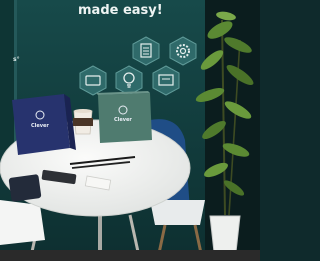  What do you see at coordinates (120, 10) in the screenshot?
I see `booth-headline: made easy!` at bounding box center [120, 10].